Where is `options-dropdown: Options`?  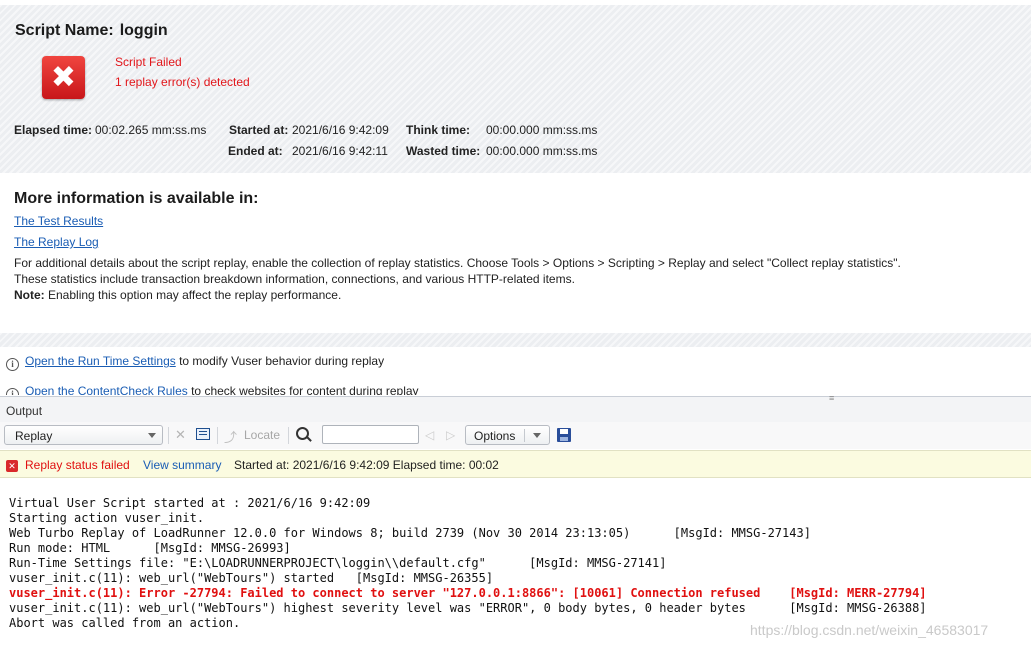 options-dropdown: Options is located at coordinates (507, 435).